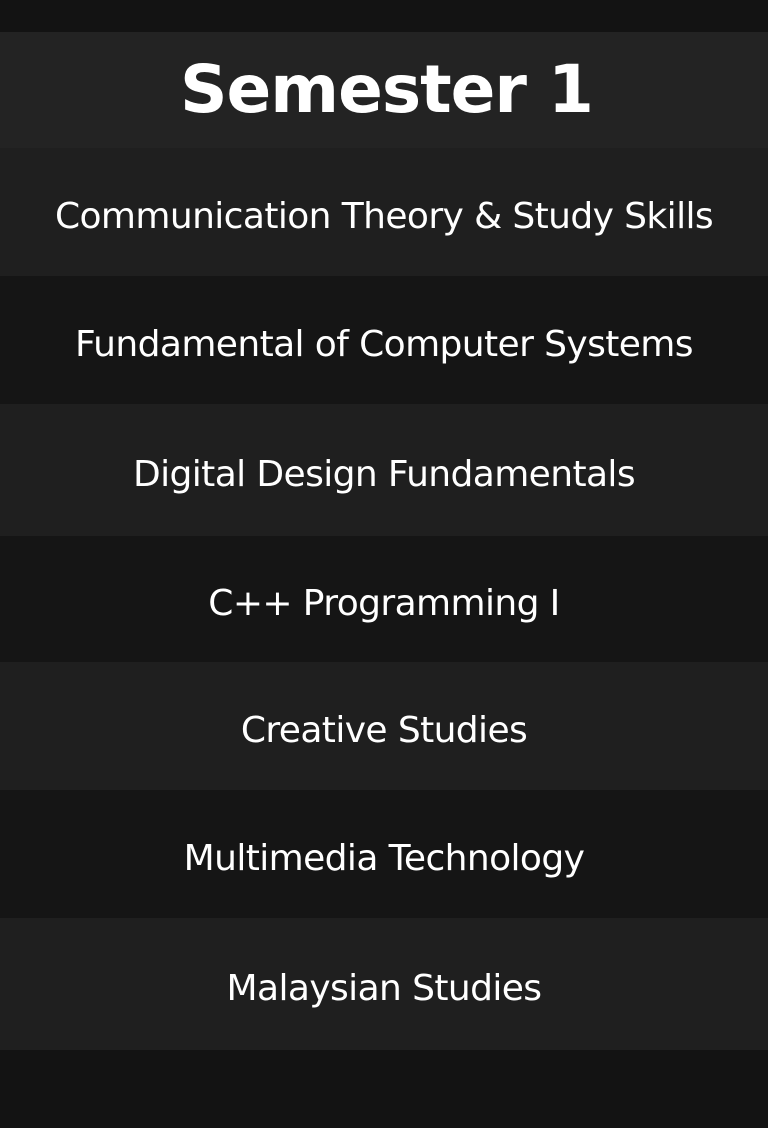 This screenshot has height=1128, width=768. Describe the element at coordinates (384, 344) in the screenshot. I see `course-label: Fundamental of Computer Systems` at that location.